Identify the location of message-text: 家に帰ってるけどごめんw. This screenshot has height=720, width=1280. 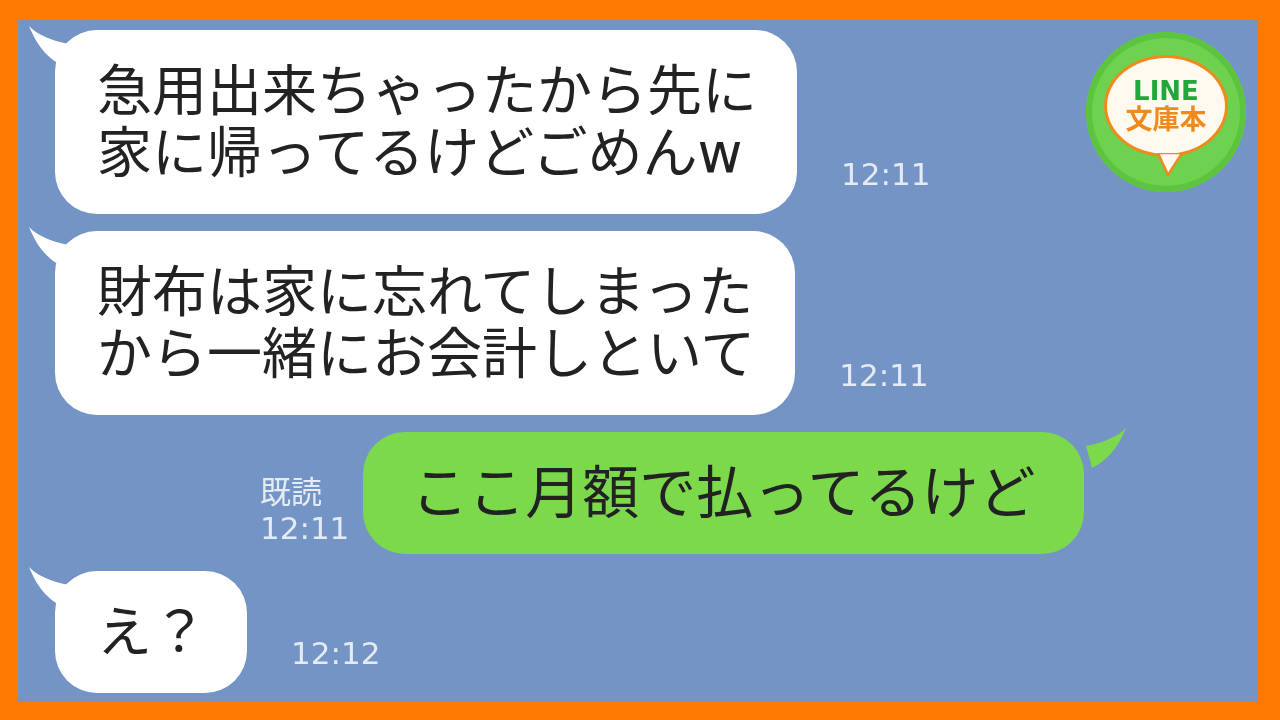
(420, 153).